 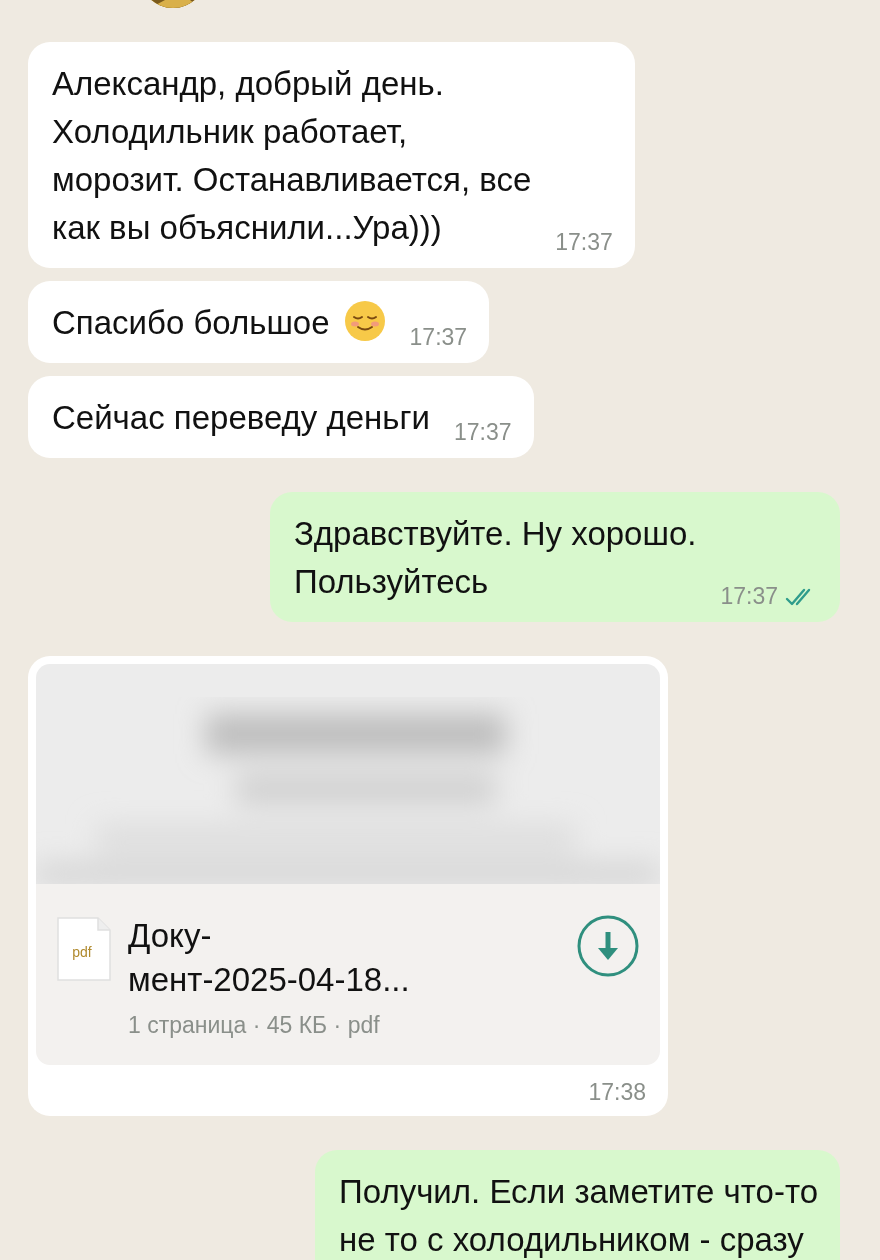 What do you see at coordinates (84, 949) in the screenshot?
I see `pdf-file-icon: pdf` at bounding box center [84, 949].